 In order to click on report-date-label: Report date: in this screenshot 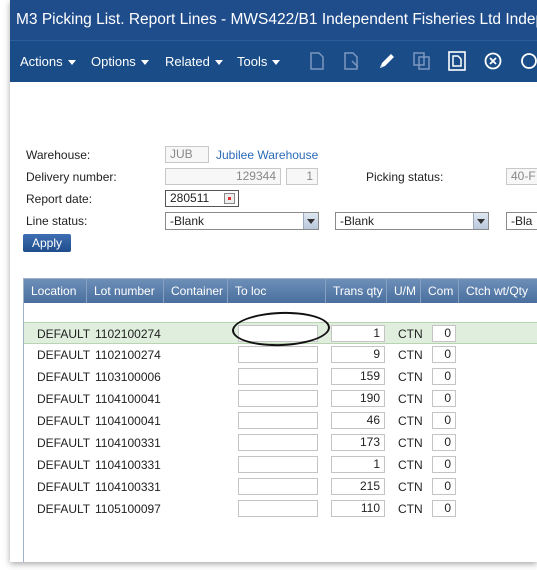, I will do `click(59, 199)`.